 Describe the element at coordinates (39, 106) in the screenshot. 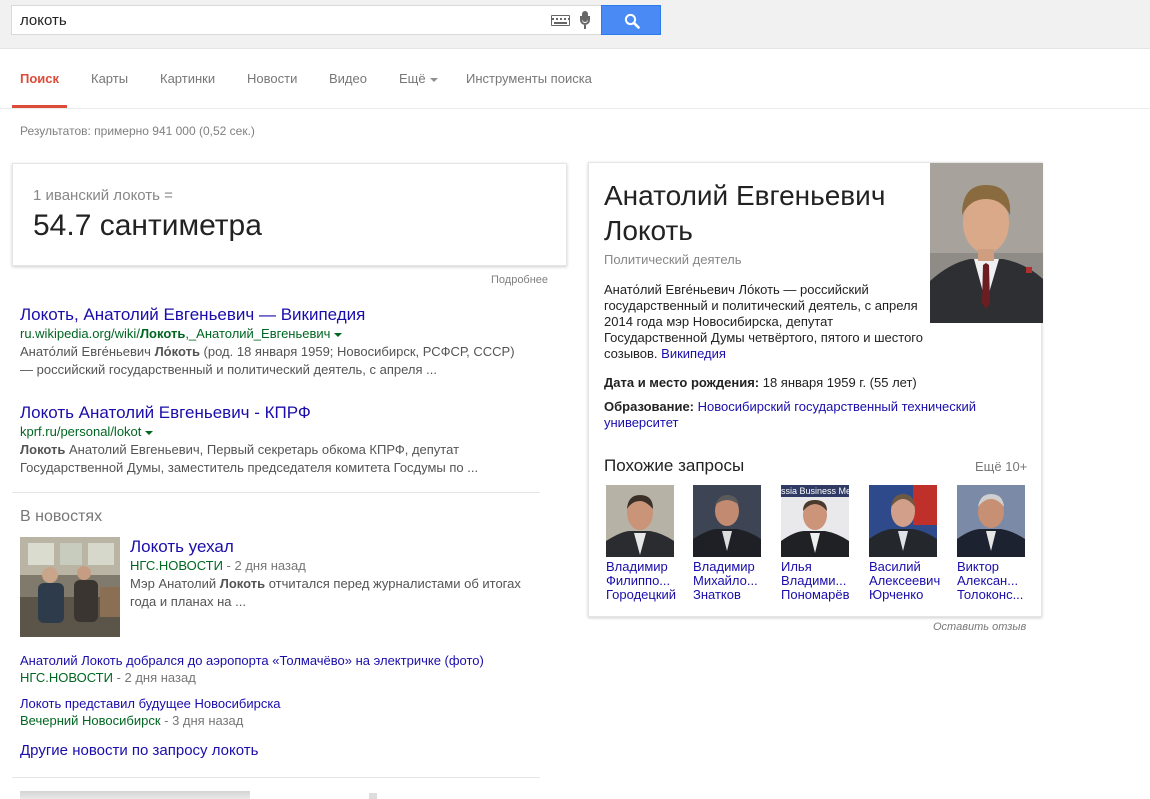

I see `active-tab-indicator` at that location.